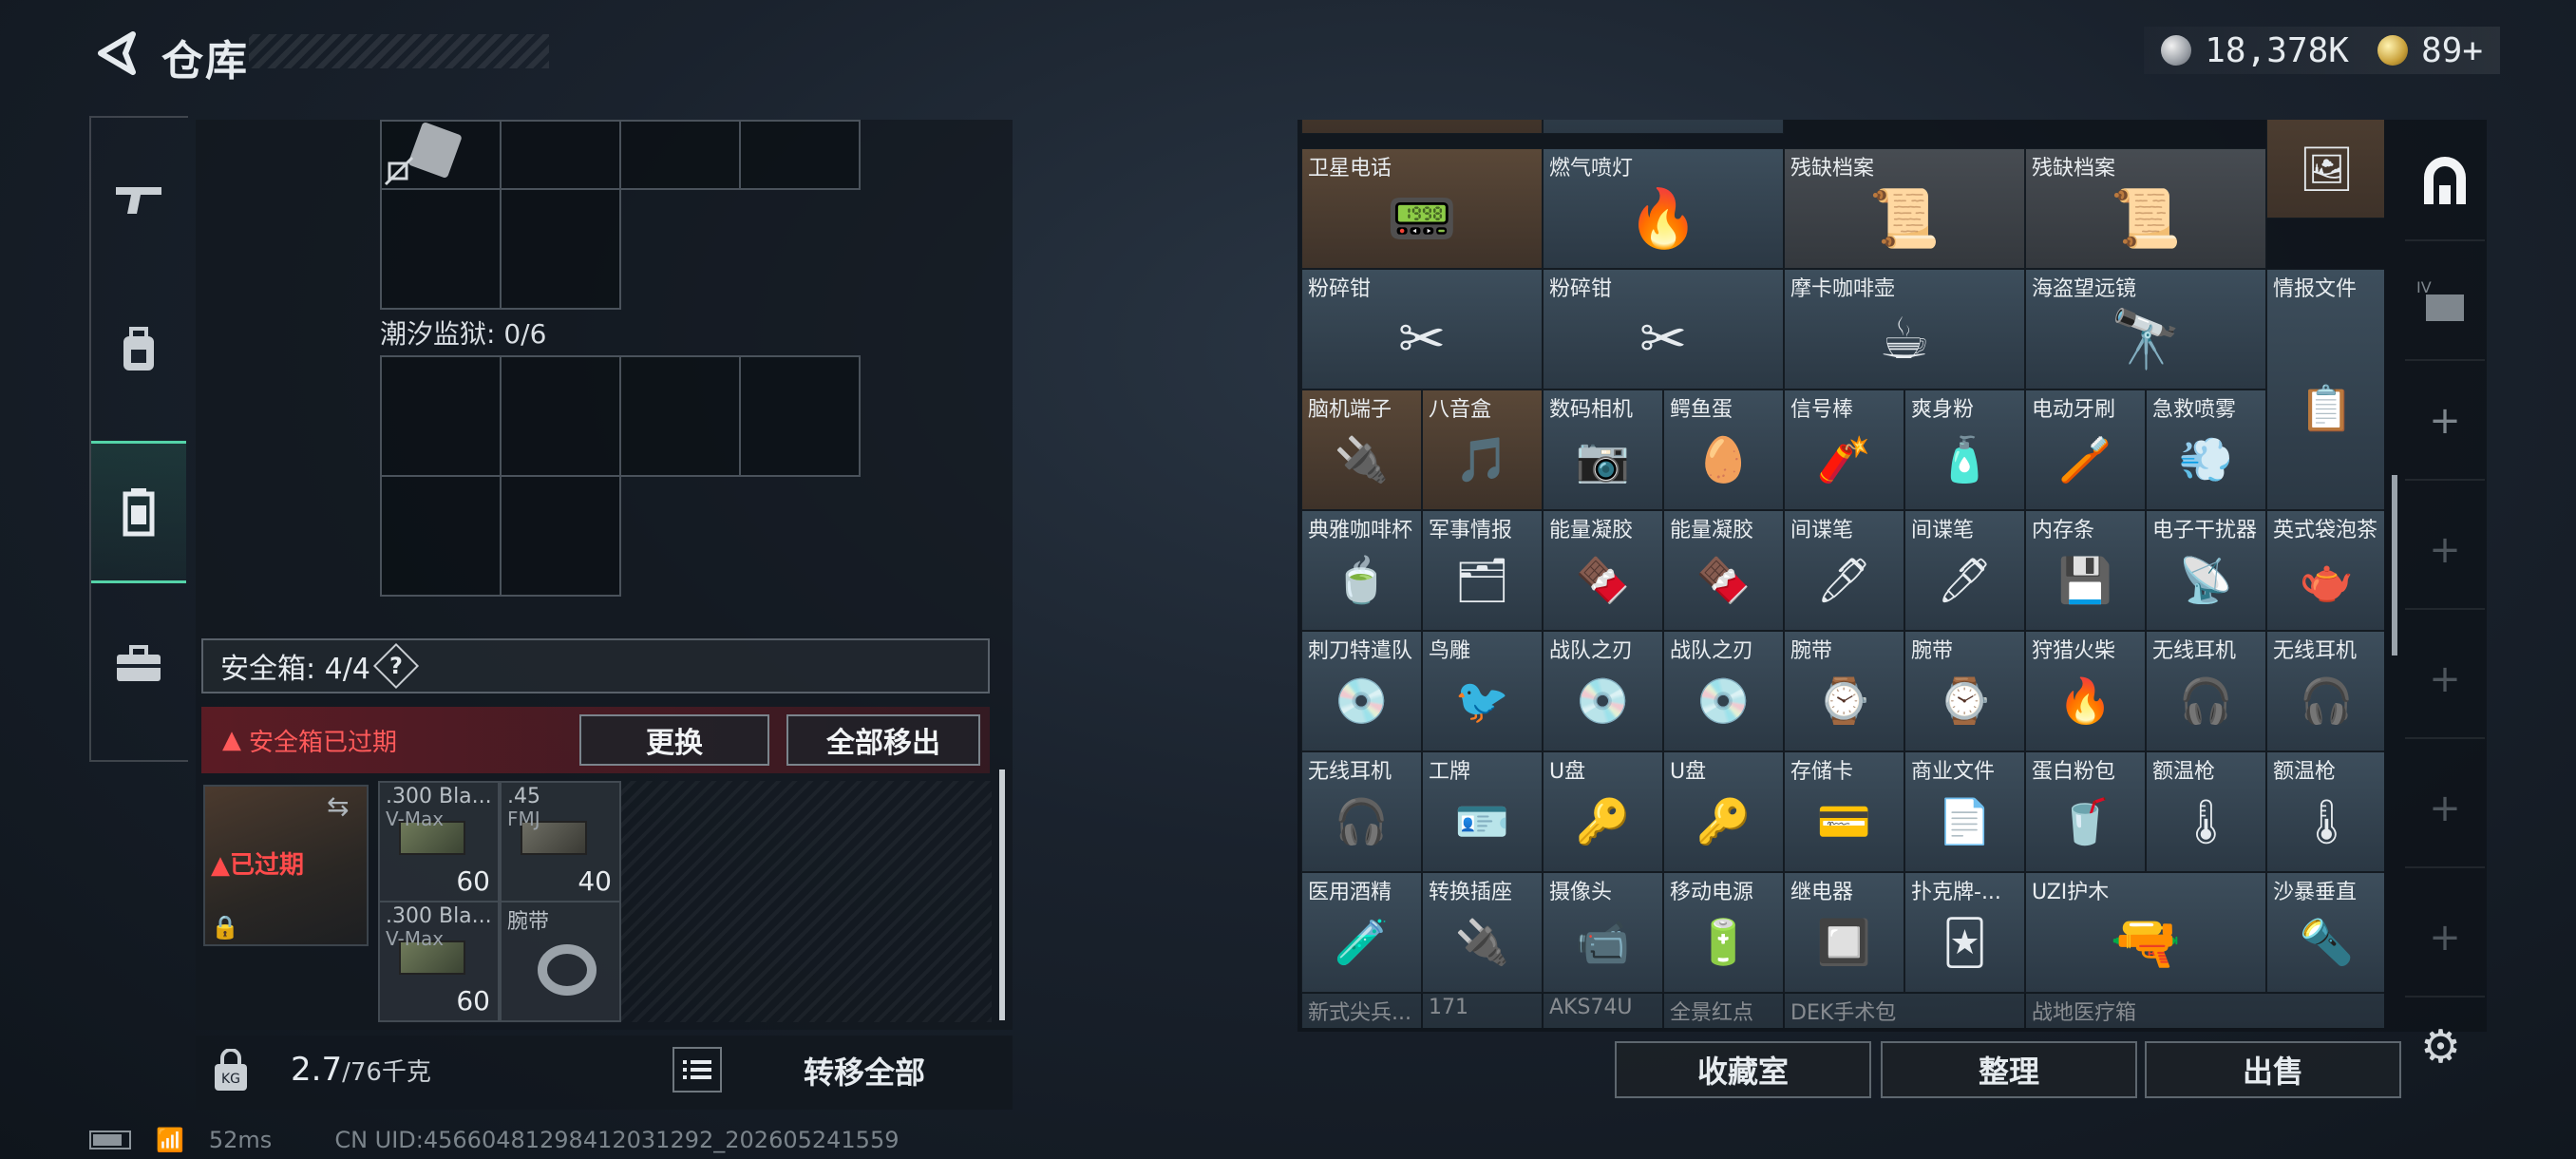  Describe the element at coordinates (1844, 450) in the screenshot. I see `item-cell: 信号棒 🧨` at that location.